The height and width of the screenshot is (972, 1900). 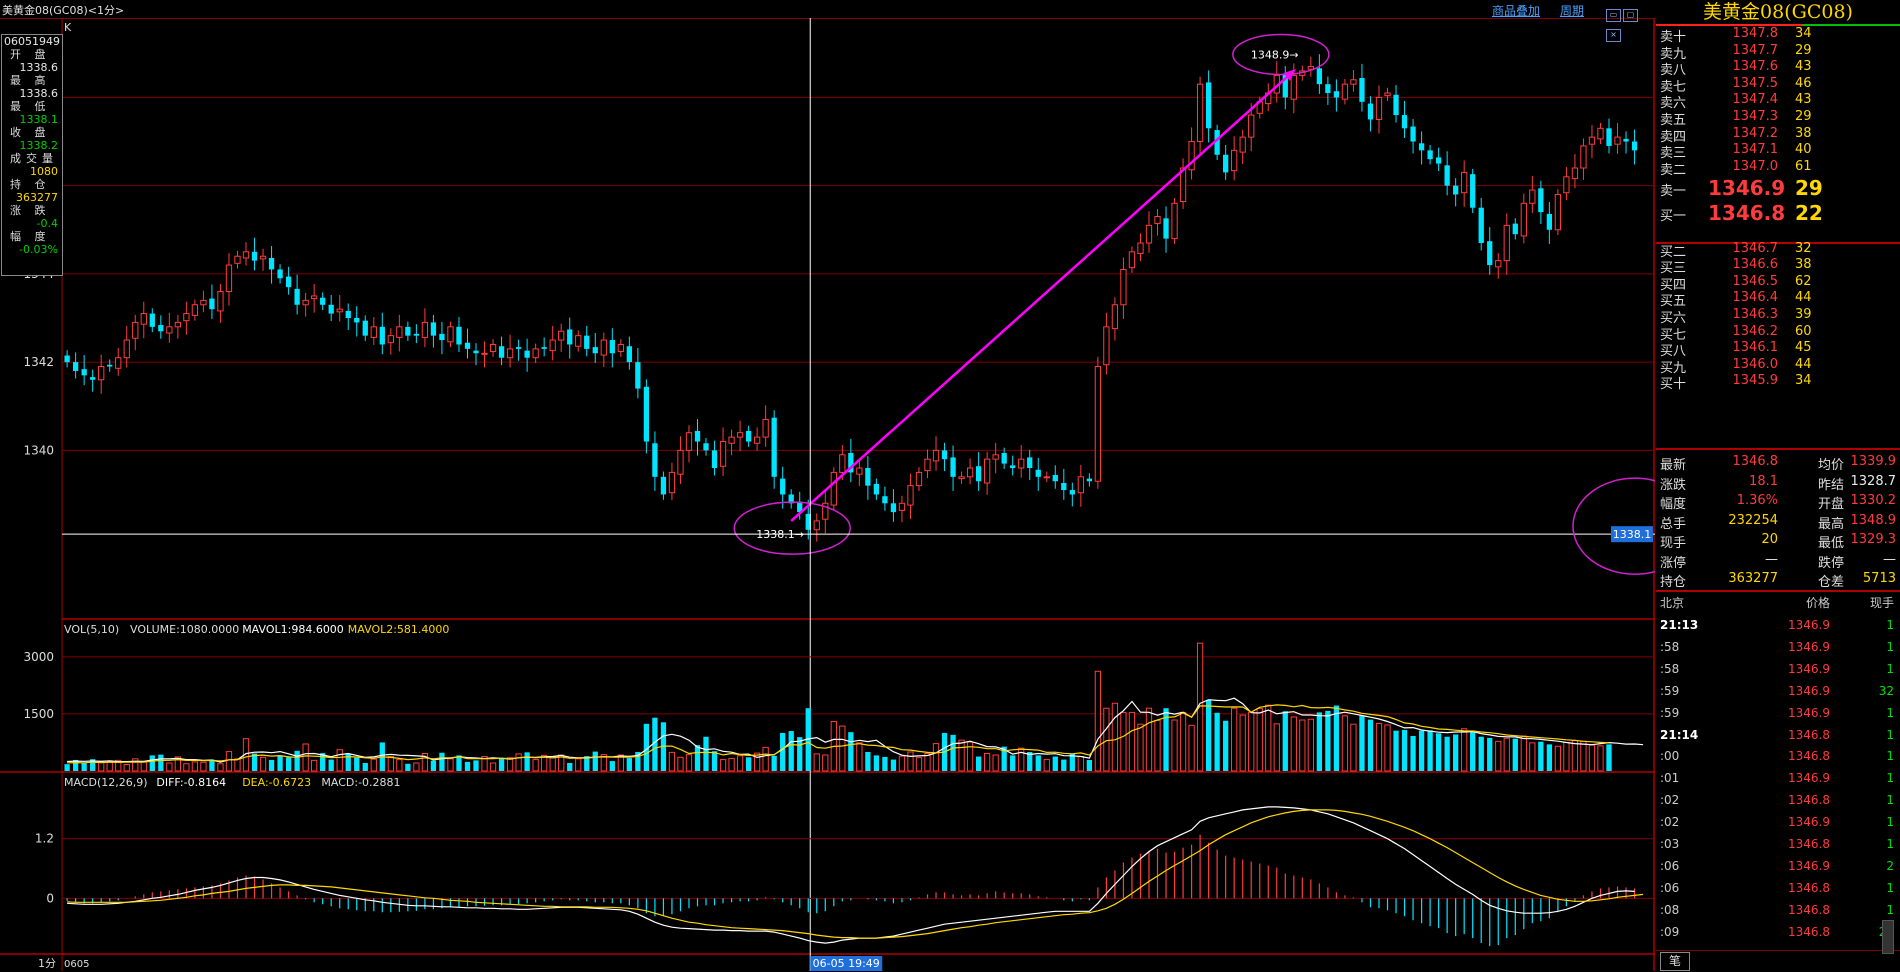 What do you see at coordinates (30, 80) in the screenshot?
I see `info-label: 最 高` at bounding box center [30, 80].